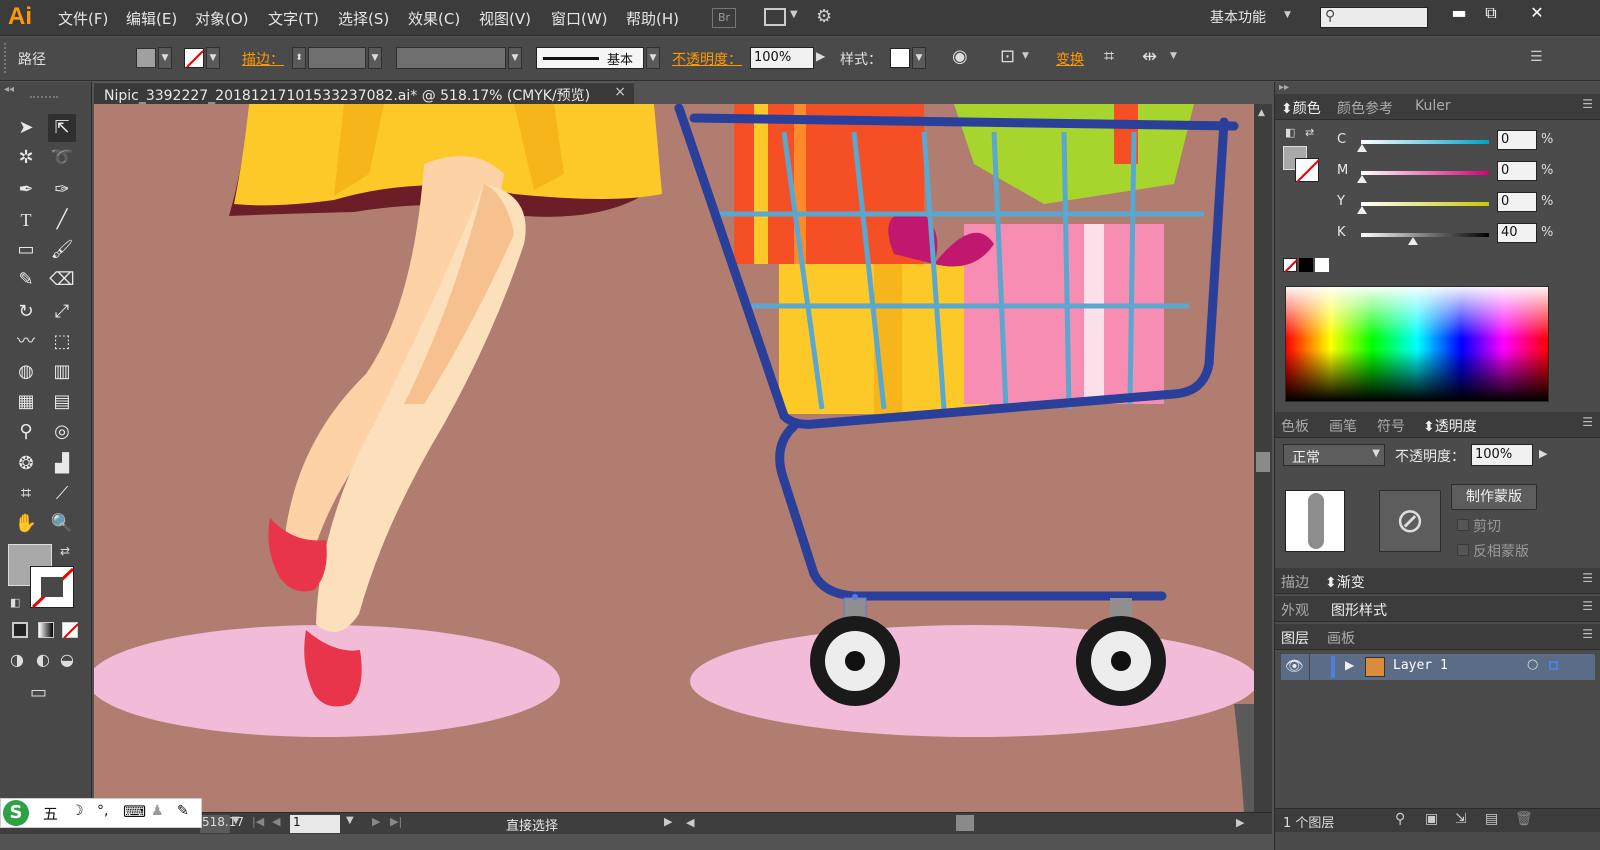 The width and height of the screenshot is (1600, 850). I want to click on scale-tool-icon: ⤢, so click(62, 312).